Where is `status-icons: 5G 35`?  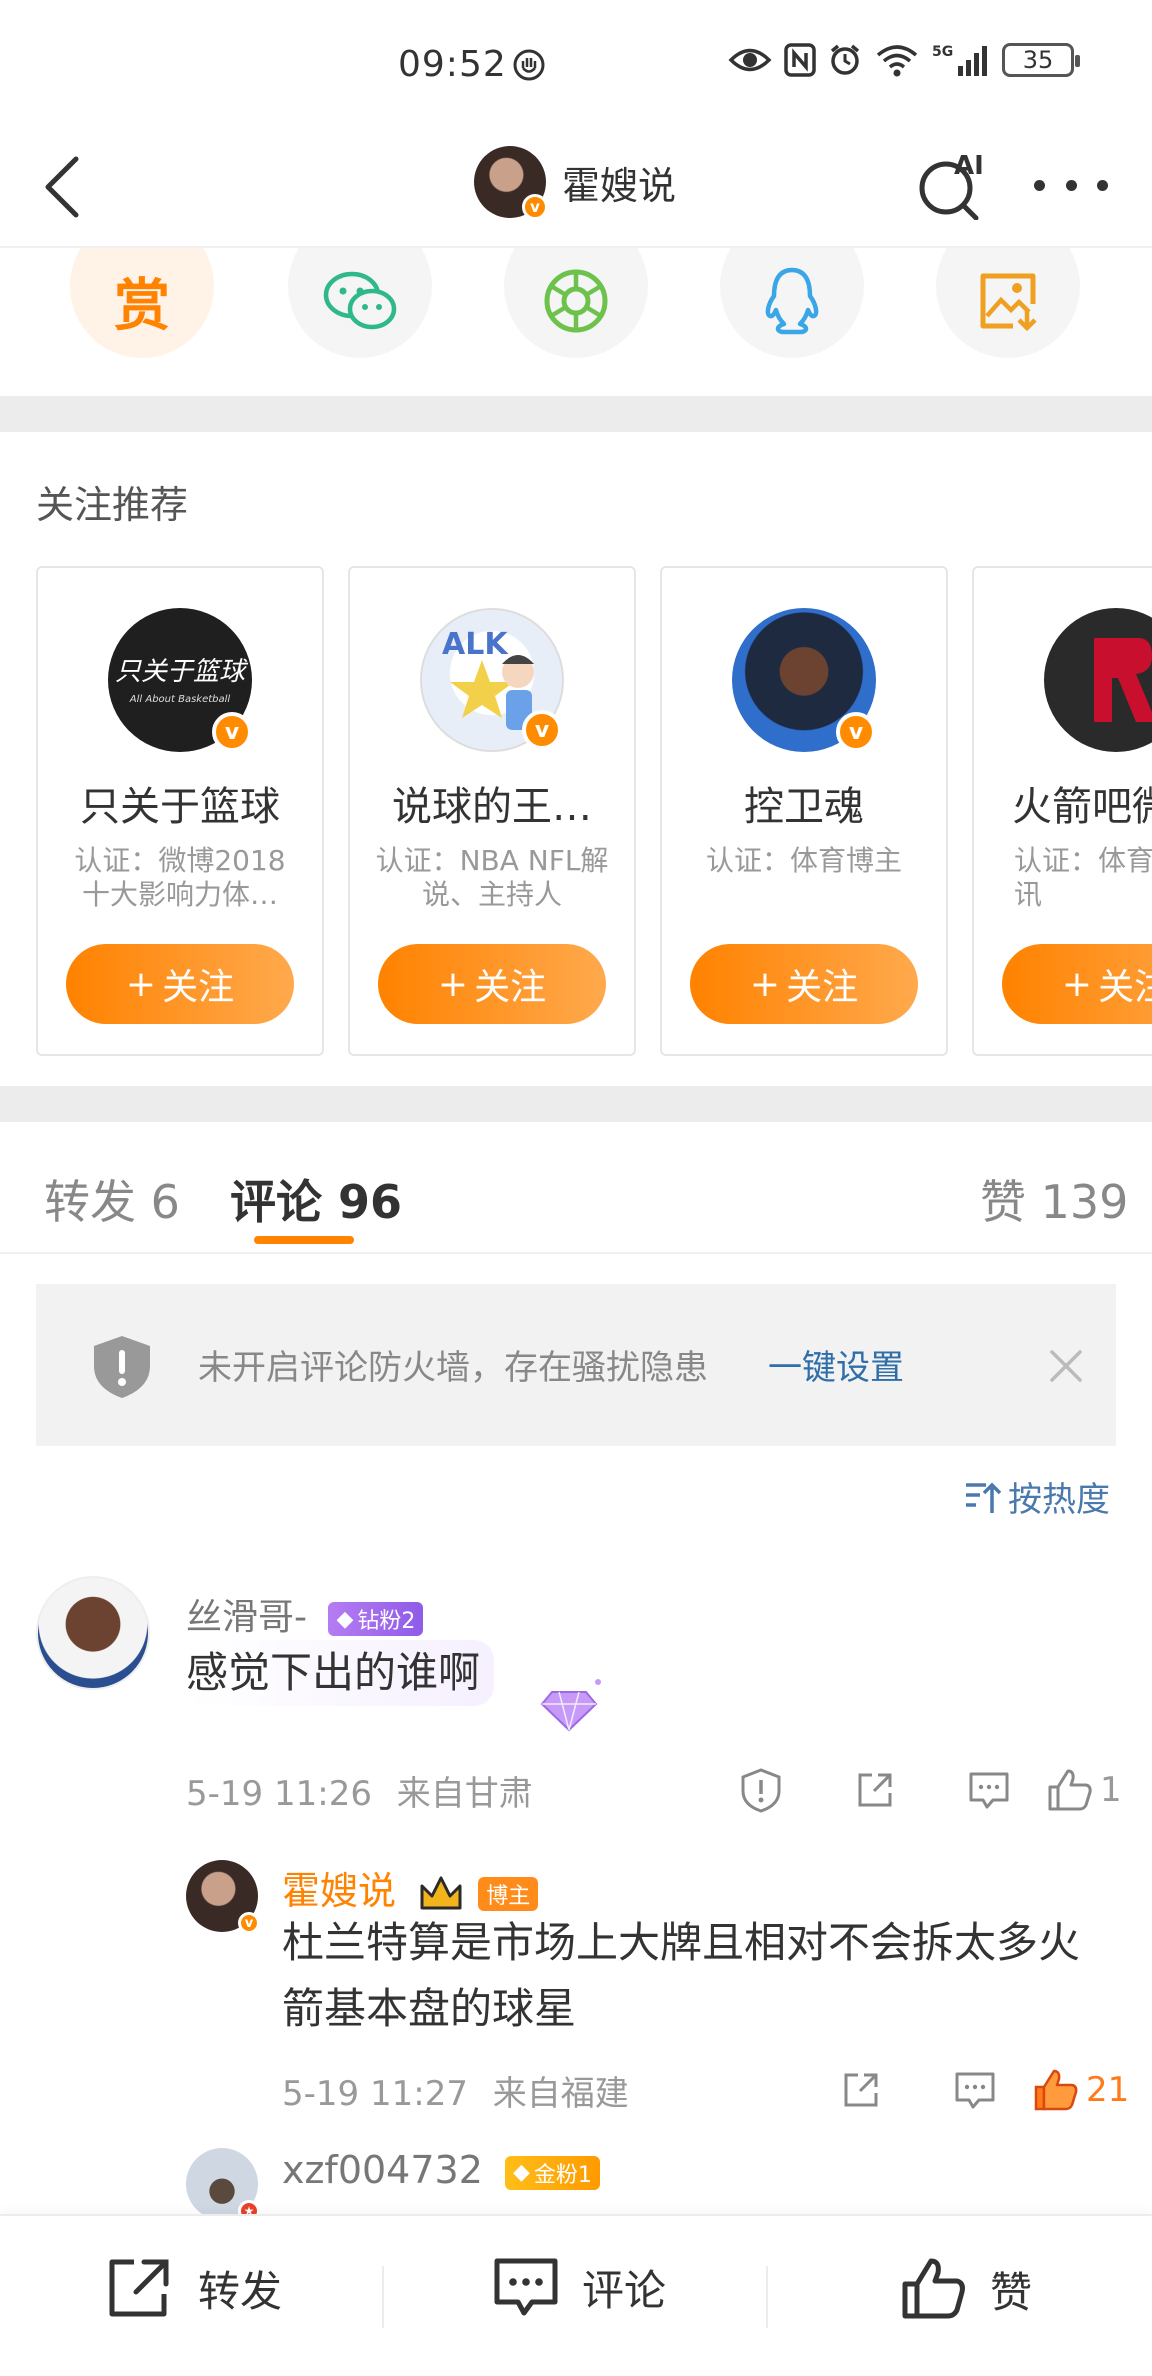 status-icons: 5G 35 is located at coordinates (904, 60).